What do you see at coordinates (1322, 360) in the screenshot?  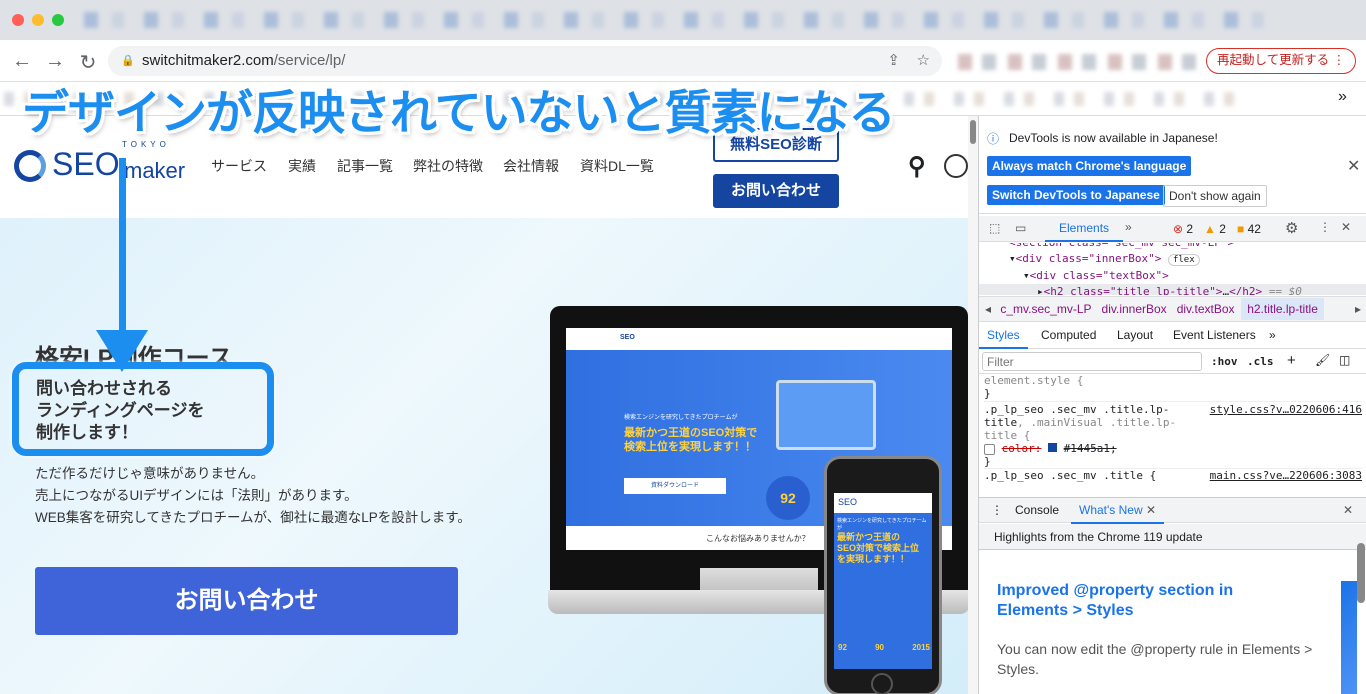 I see `paint-icon: 🖌` at bounding box center [1322, 360].